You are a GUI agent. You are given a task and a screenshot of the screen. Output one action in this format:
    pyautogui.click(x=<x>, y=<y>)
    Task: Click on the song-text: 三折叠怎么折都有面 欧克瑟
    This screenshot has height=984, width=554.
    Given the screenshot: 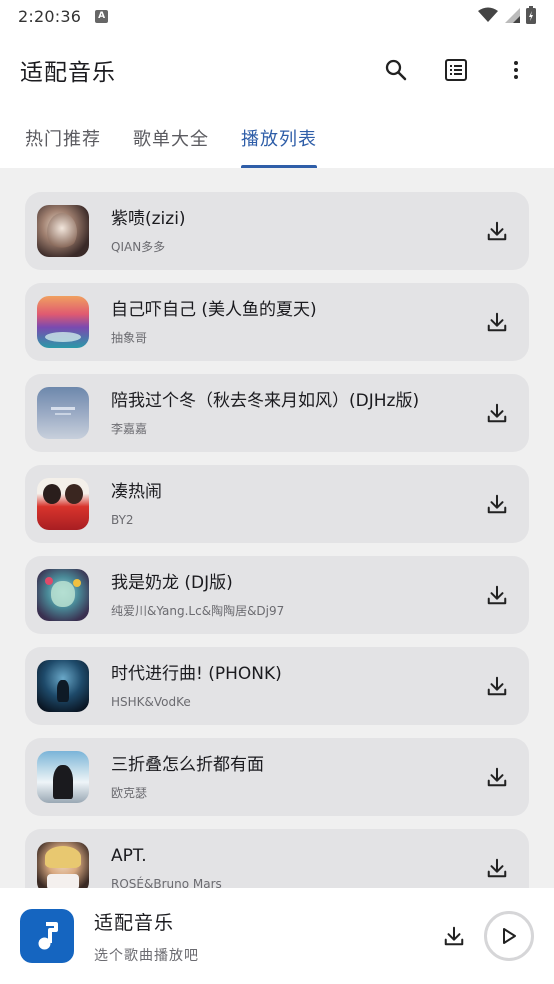 What is the action you would take?
    pyautogui.click(x=294, y=777)
    